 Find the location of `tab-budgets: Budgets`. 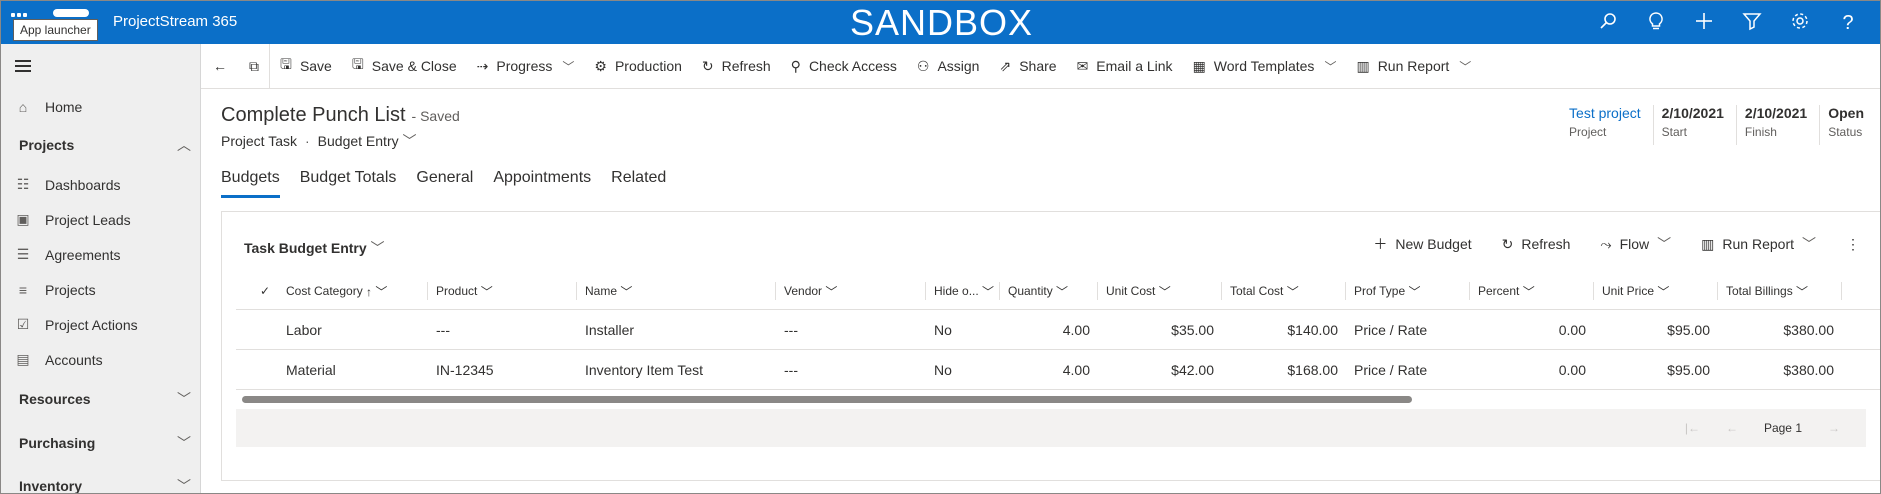

tab-budgets: Budgets is located at coordinates (250, 183).